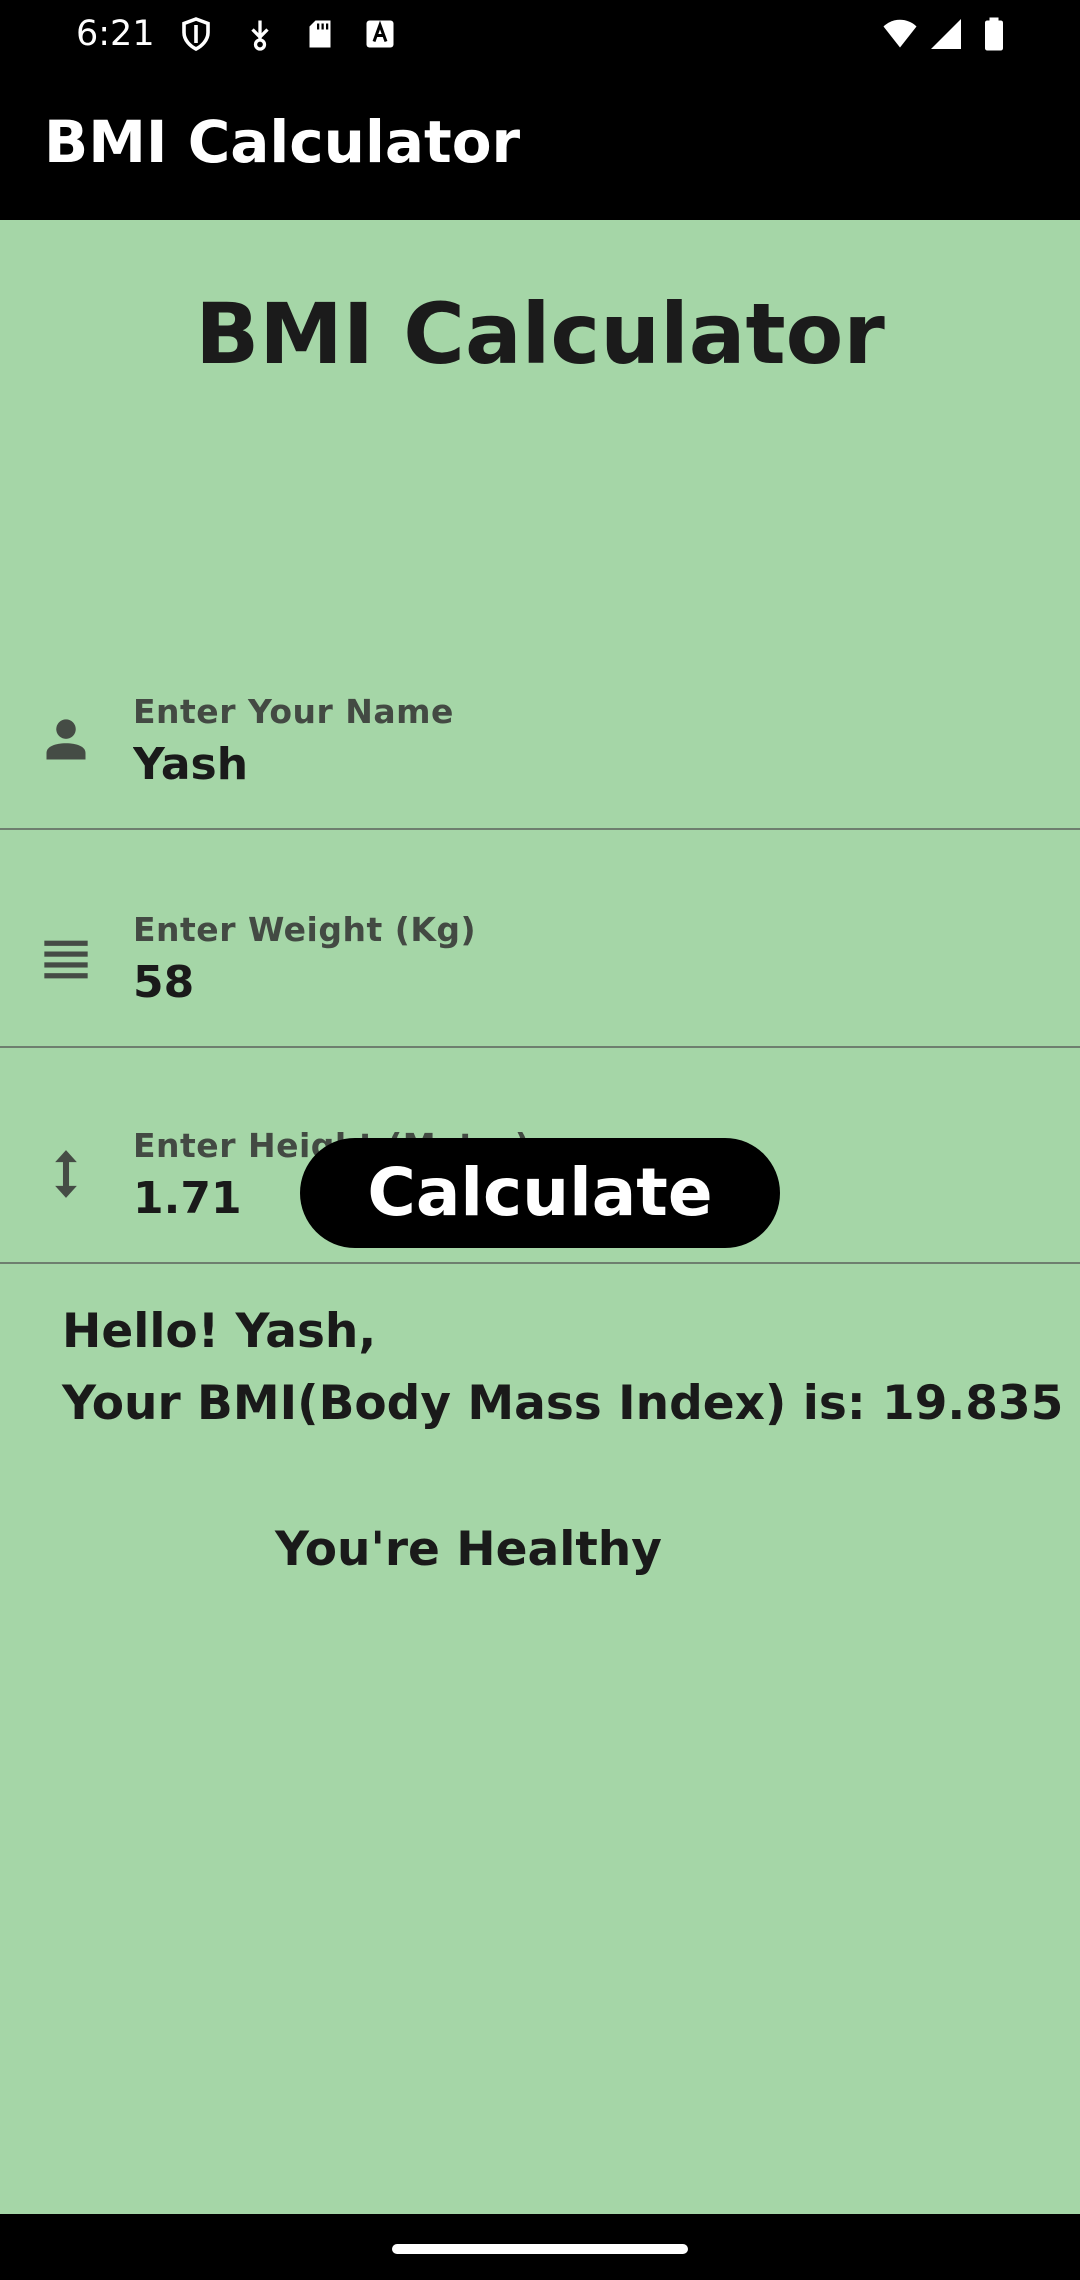  I want to click on calculate-button: Calculate, so click(540, 1193).